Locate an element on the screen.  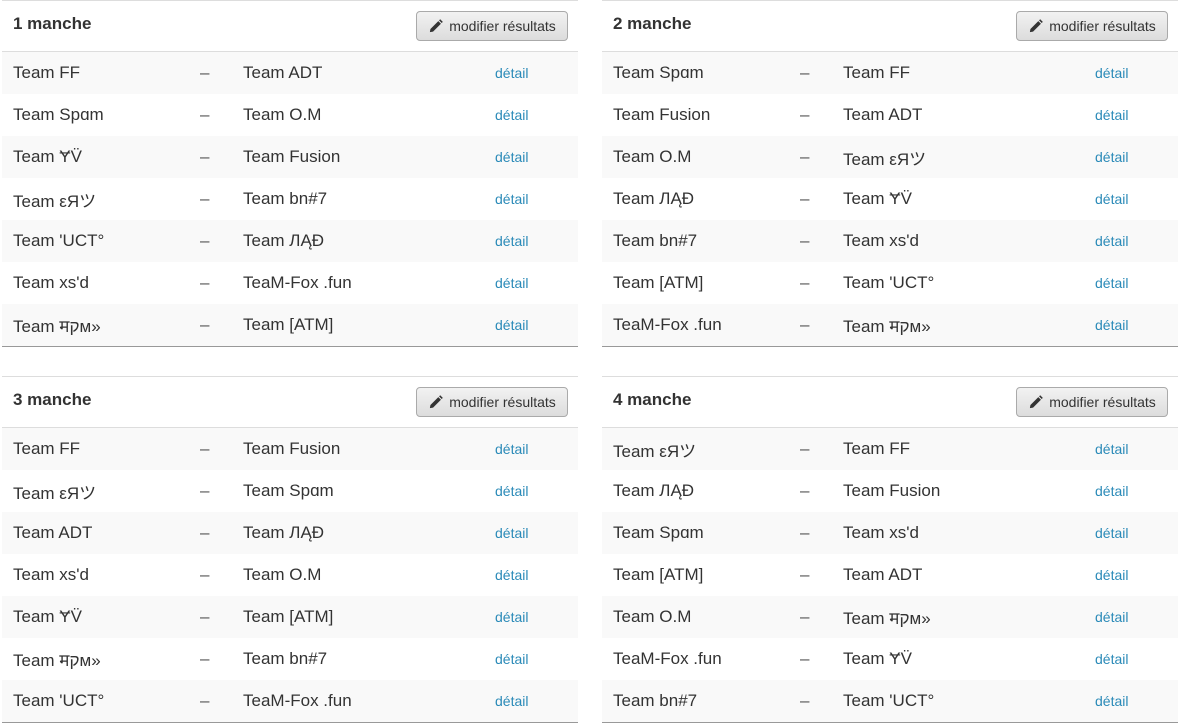
home-team: Team मקм» is located at coordinates (57, 326).